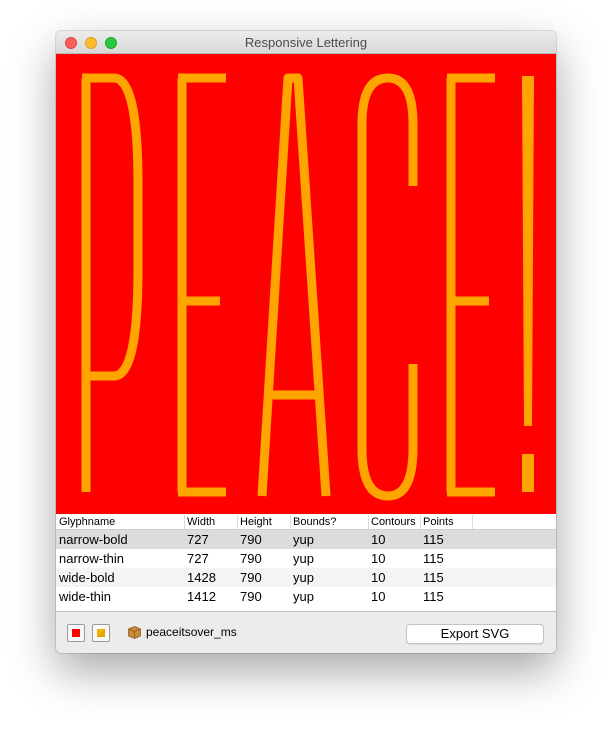 The height and width of the screenshot is (734, 612). I want to click on package-icon, so click(134, 632).